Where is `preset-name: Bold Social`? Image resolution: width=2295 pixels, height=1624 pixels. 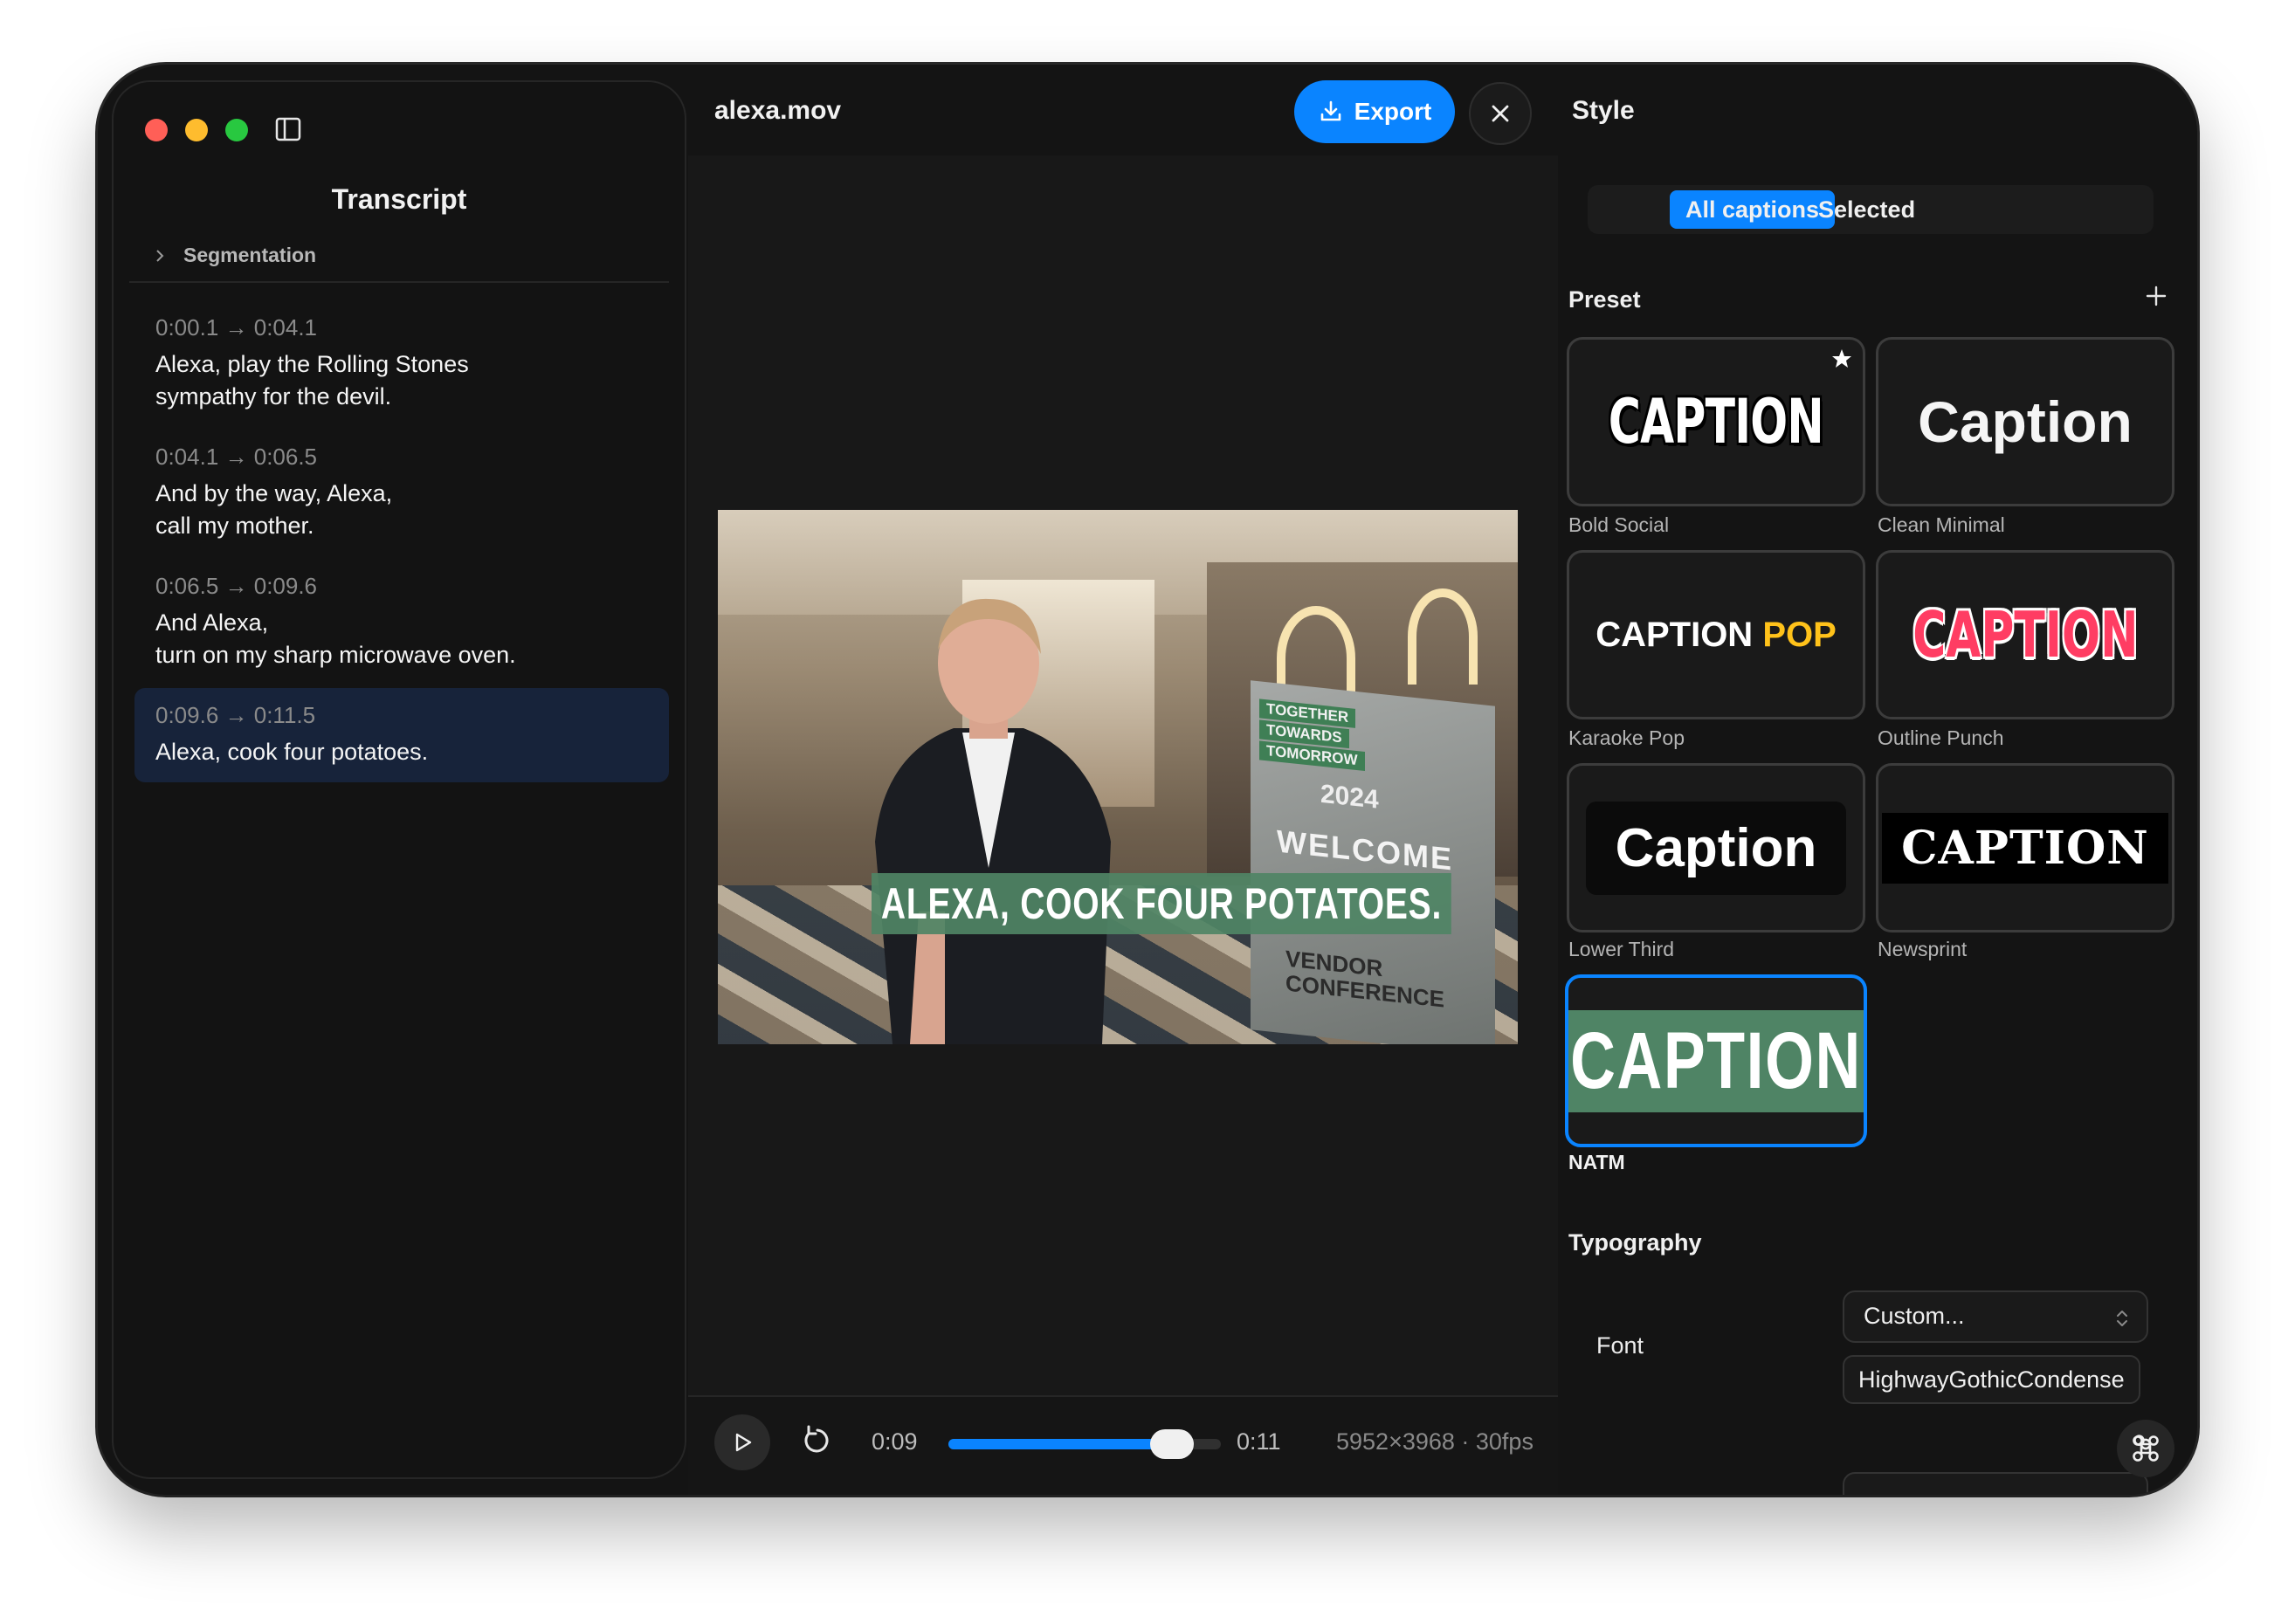 preset-name: Bold Social is located at coordinates (1619, 525).